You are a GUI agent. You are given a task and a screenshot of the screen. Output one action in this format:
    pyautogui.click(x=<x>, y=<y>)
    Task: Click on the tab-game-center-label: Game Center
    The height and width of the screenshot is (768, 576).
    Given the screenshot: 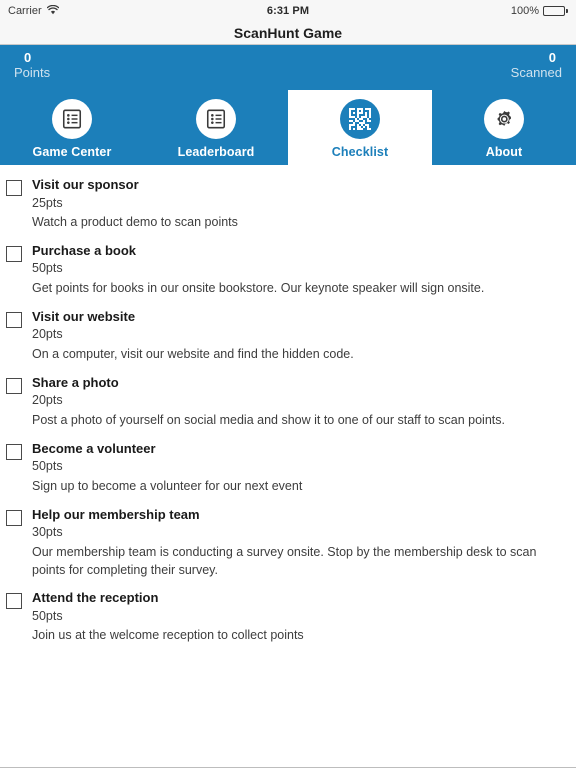 What is the action you would take?
    pyautogui.click(x=72, y=151)
    